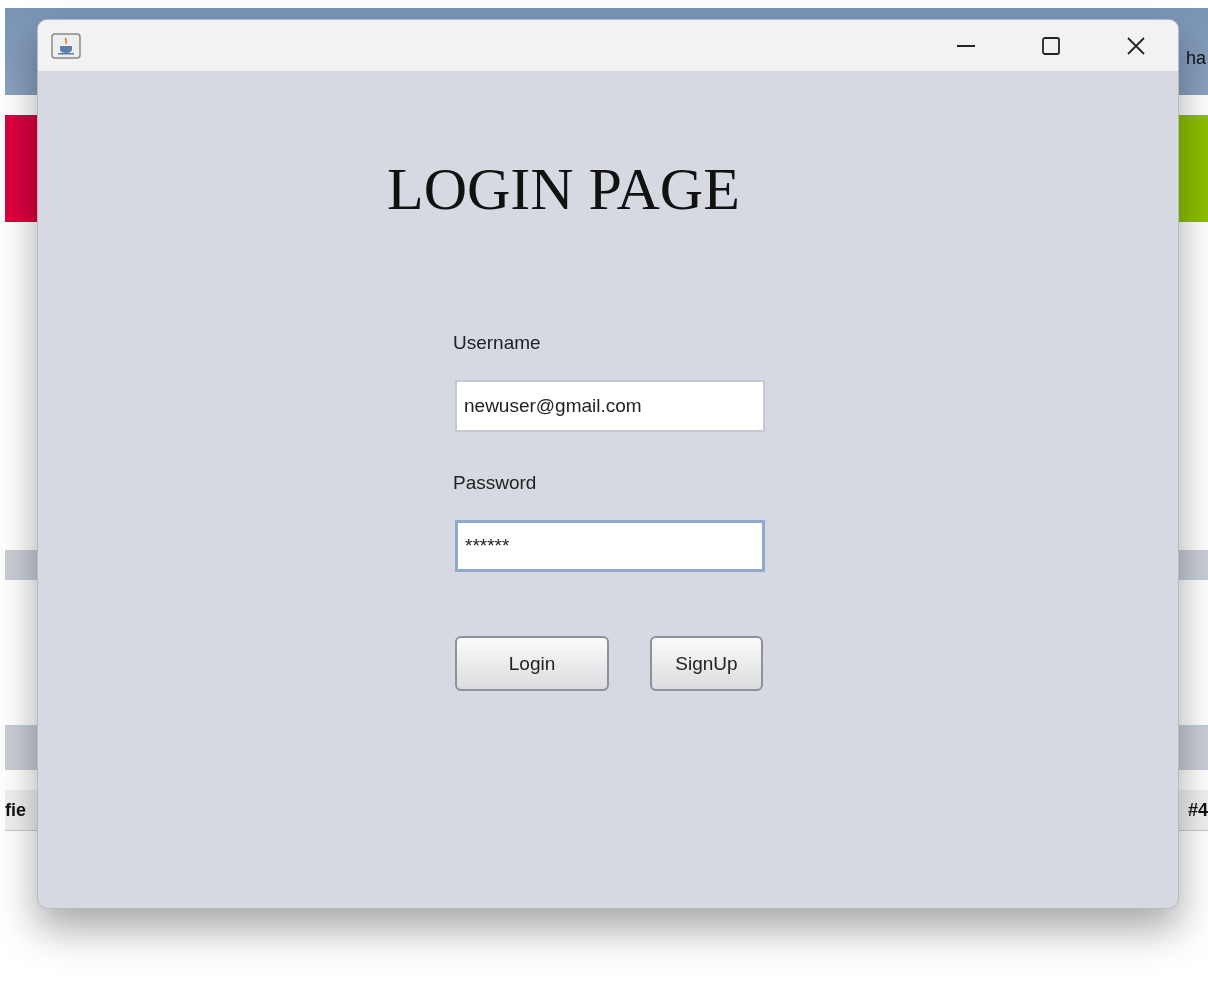  What do you see at coordinates (532, 663) in the screenshot?
I see `form-button: Login` at bounding box center [532, 663].